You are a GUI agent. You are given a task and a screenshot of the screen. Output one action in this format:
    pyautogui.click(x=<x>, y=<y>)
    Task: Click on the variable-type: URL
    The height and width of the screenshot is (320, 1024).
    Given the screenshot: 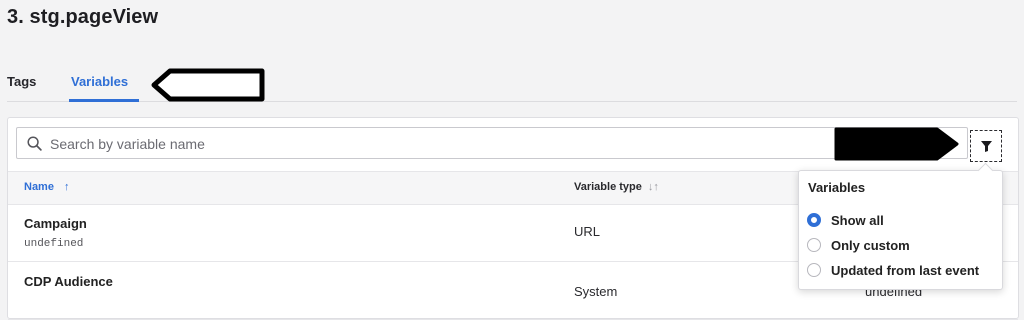 What is the action you would take?
    pyautogui.click(x=587, y=231)
    